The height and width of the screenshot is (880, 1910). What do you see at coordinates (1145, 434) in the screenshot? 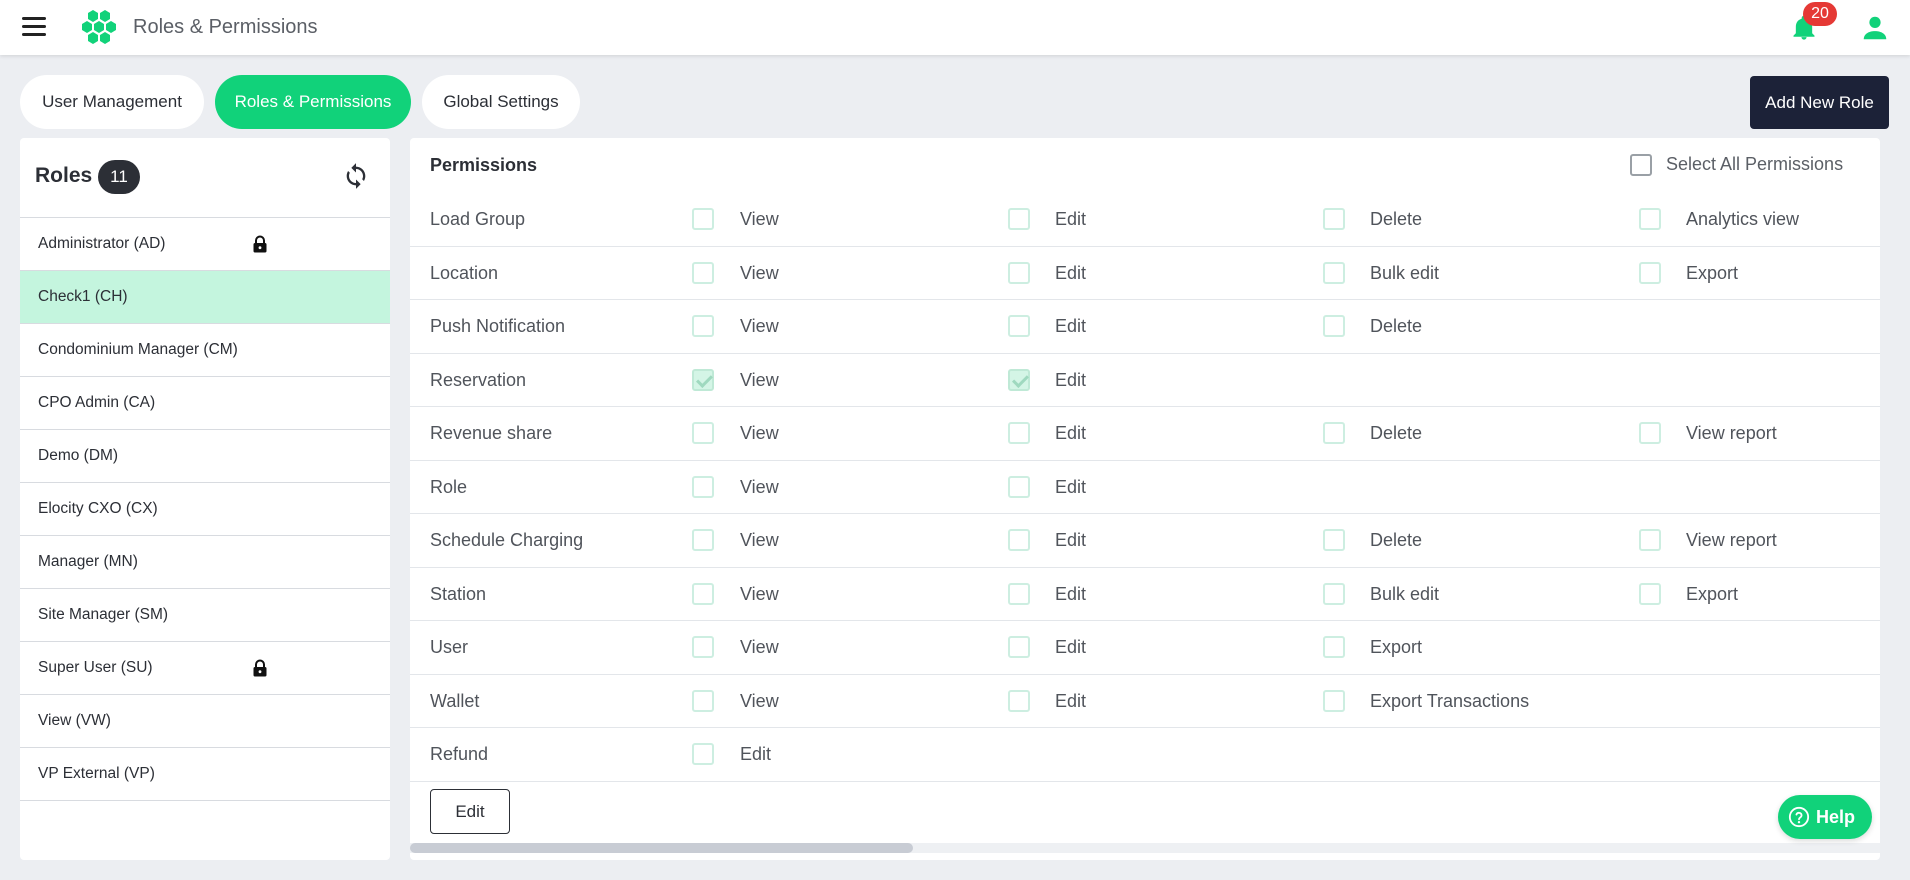
I see `permission-row: Revenue share View Edit Delete View report` at bounding box center [1145, 434].